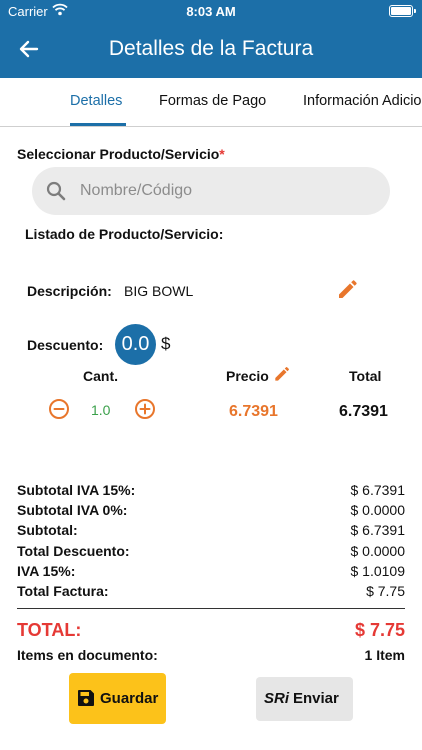 The height and width of the screenshot is (750, 422). What do you see at coordinates (65, 345) in the screenshot?
I see `discount-label: Descuento:` at bounding box center [65, 345].